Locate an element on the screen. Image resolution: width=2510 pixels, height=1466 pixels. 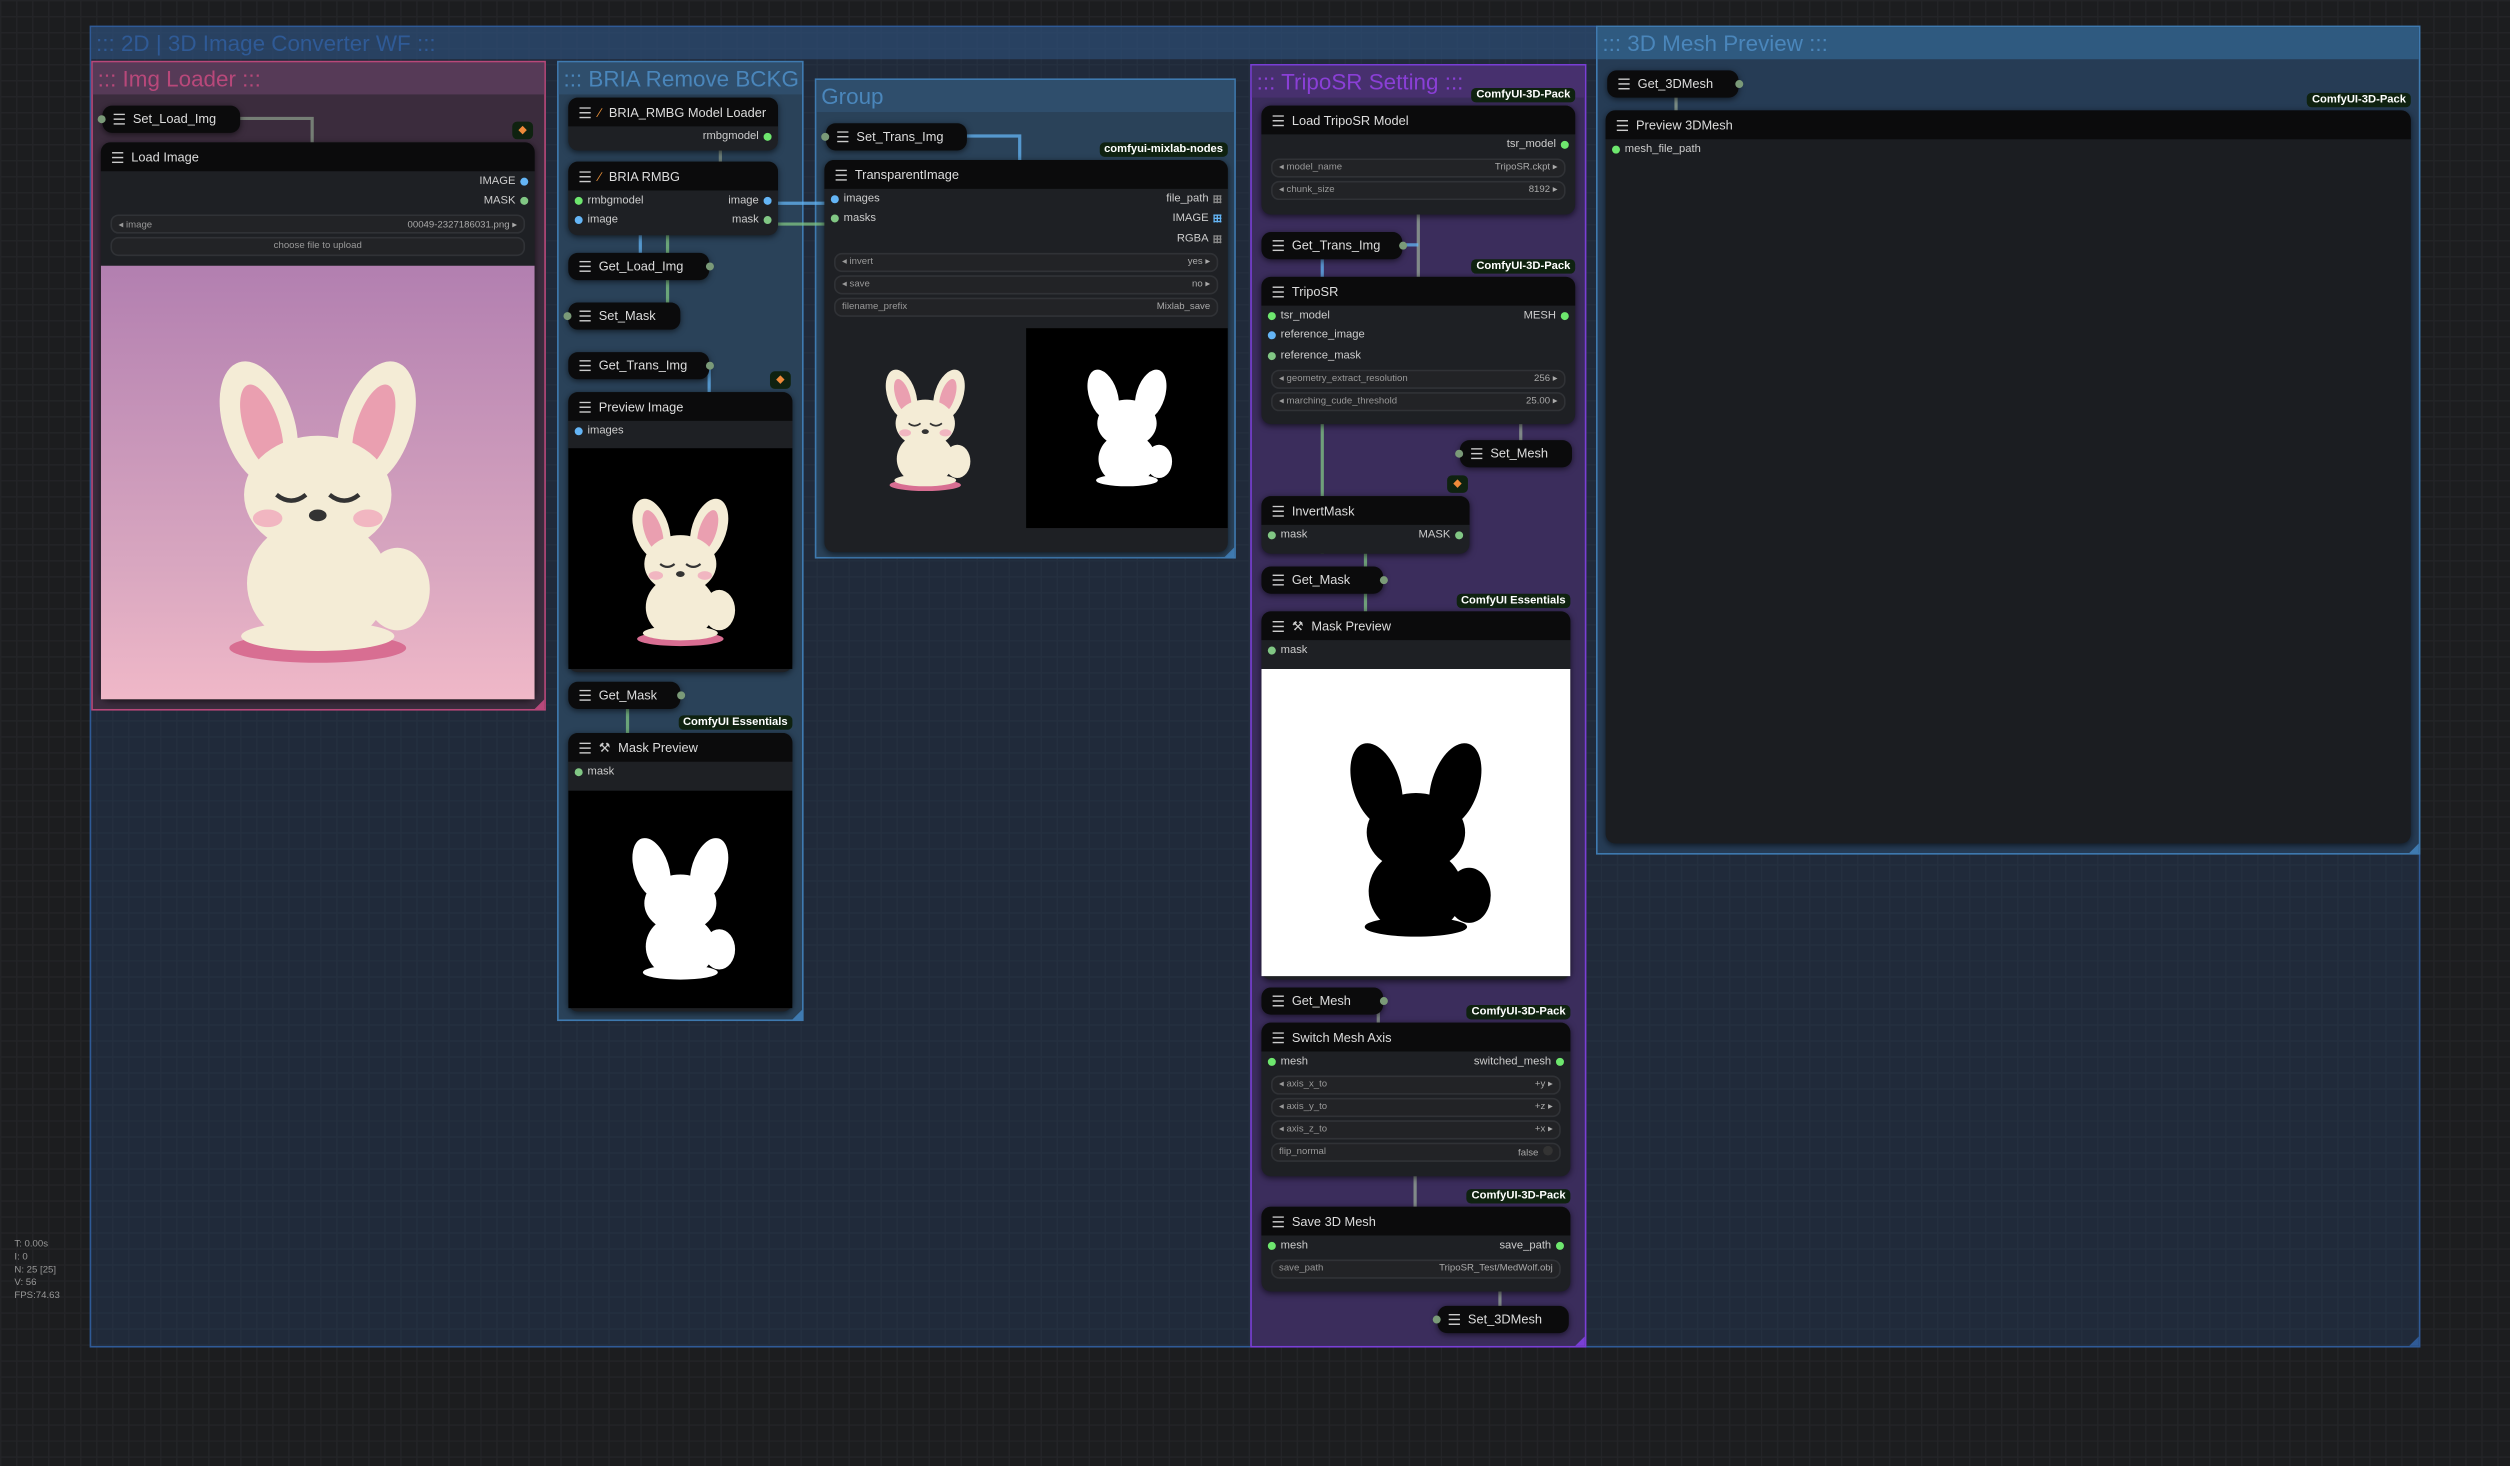
widget-geometry-extract-resolution: ◂ geometry_extract_resolution 256 ▸ is located at coordinates (1418, 378).